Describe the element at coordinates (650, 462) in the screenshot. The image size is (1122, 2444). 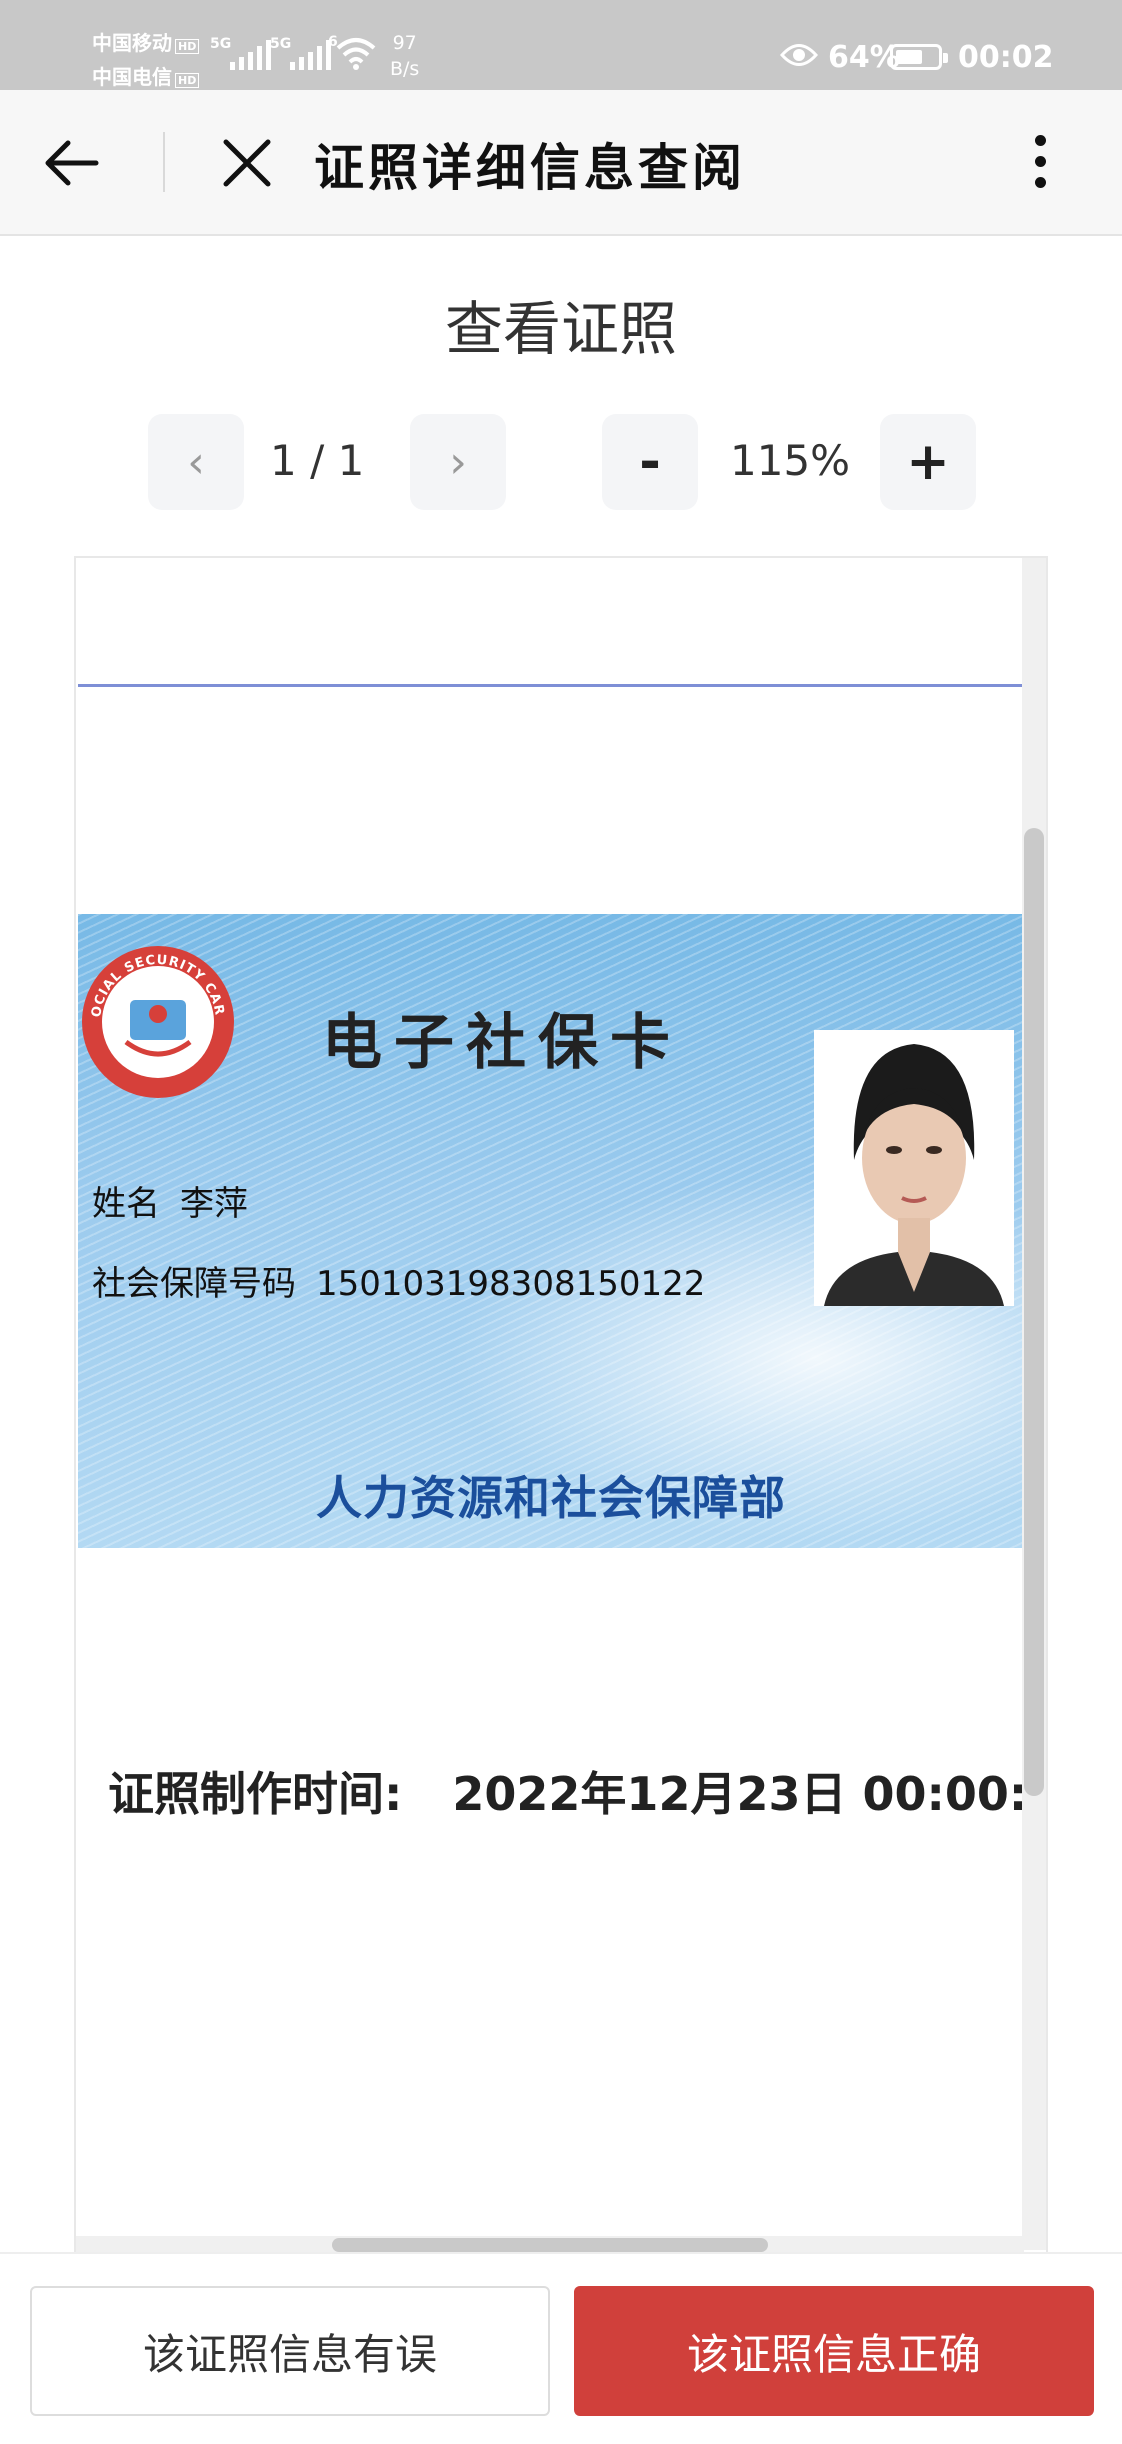
I see `zoom-out-button: -` at that location.